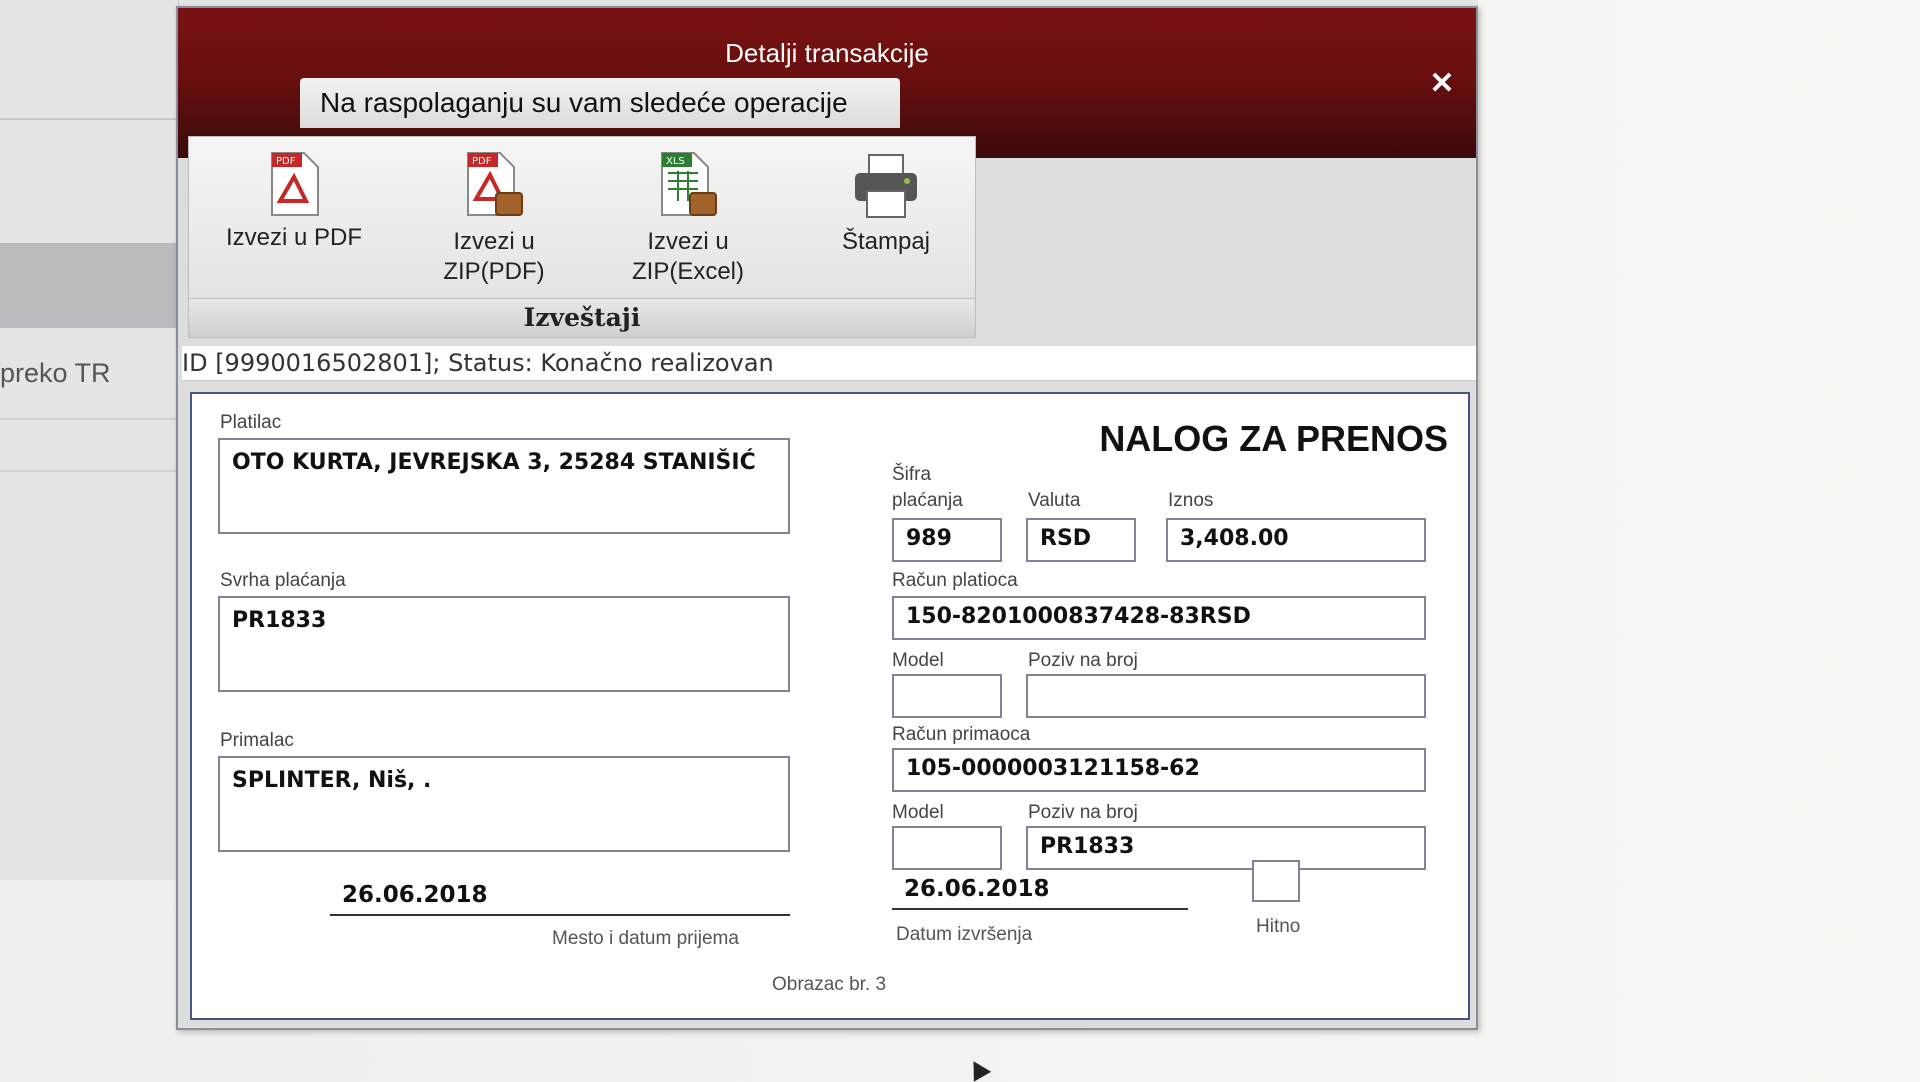  Describe the element at coordinates (89, 285) in the screenshot. I see `selected-nav-item` at that location.